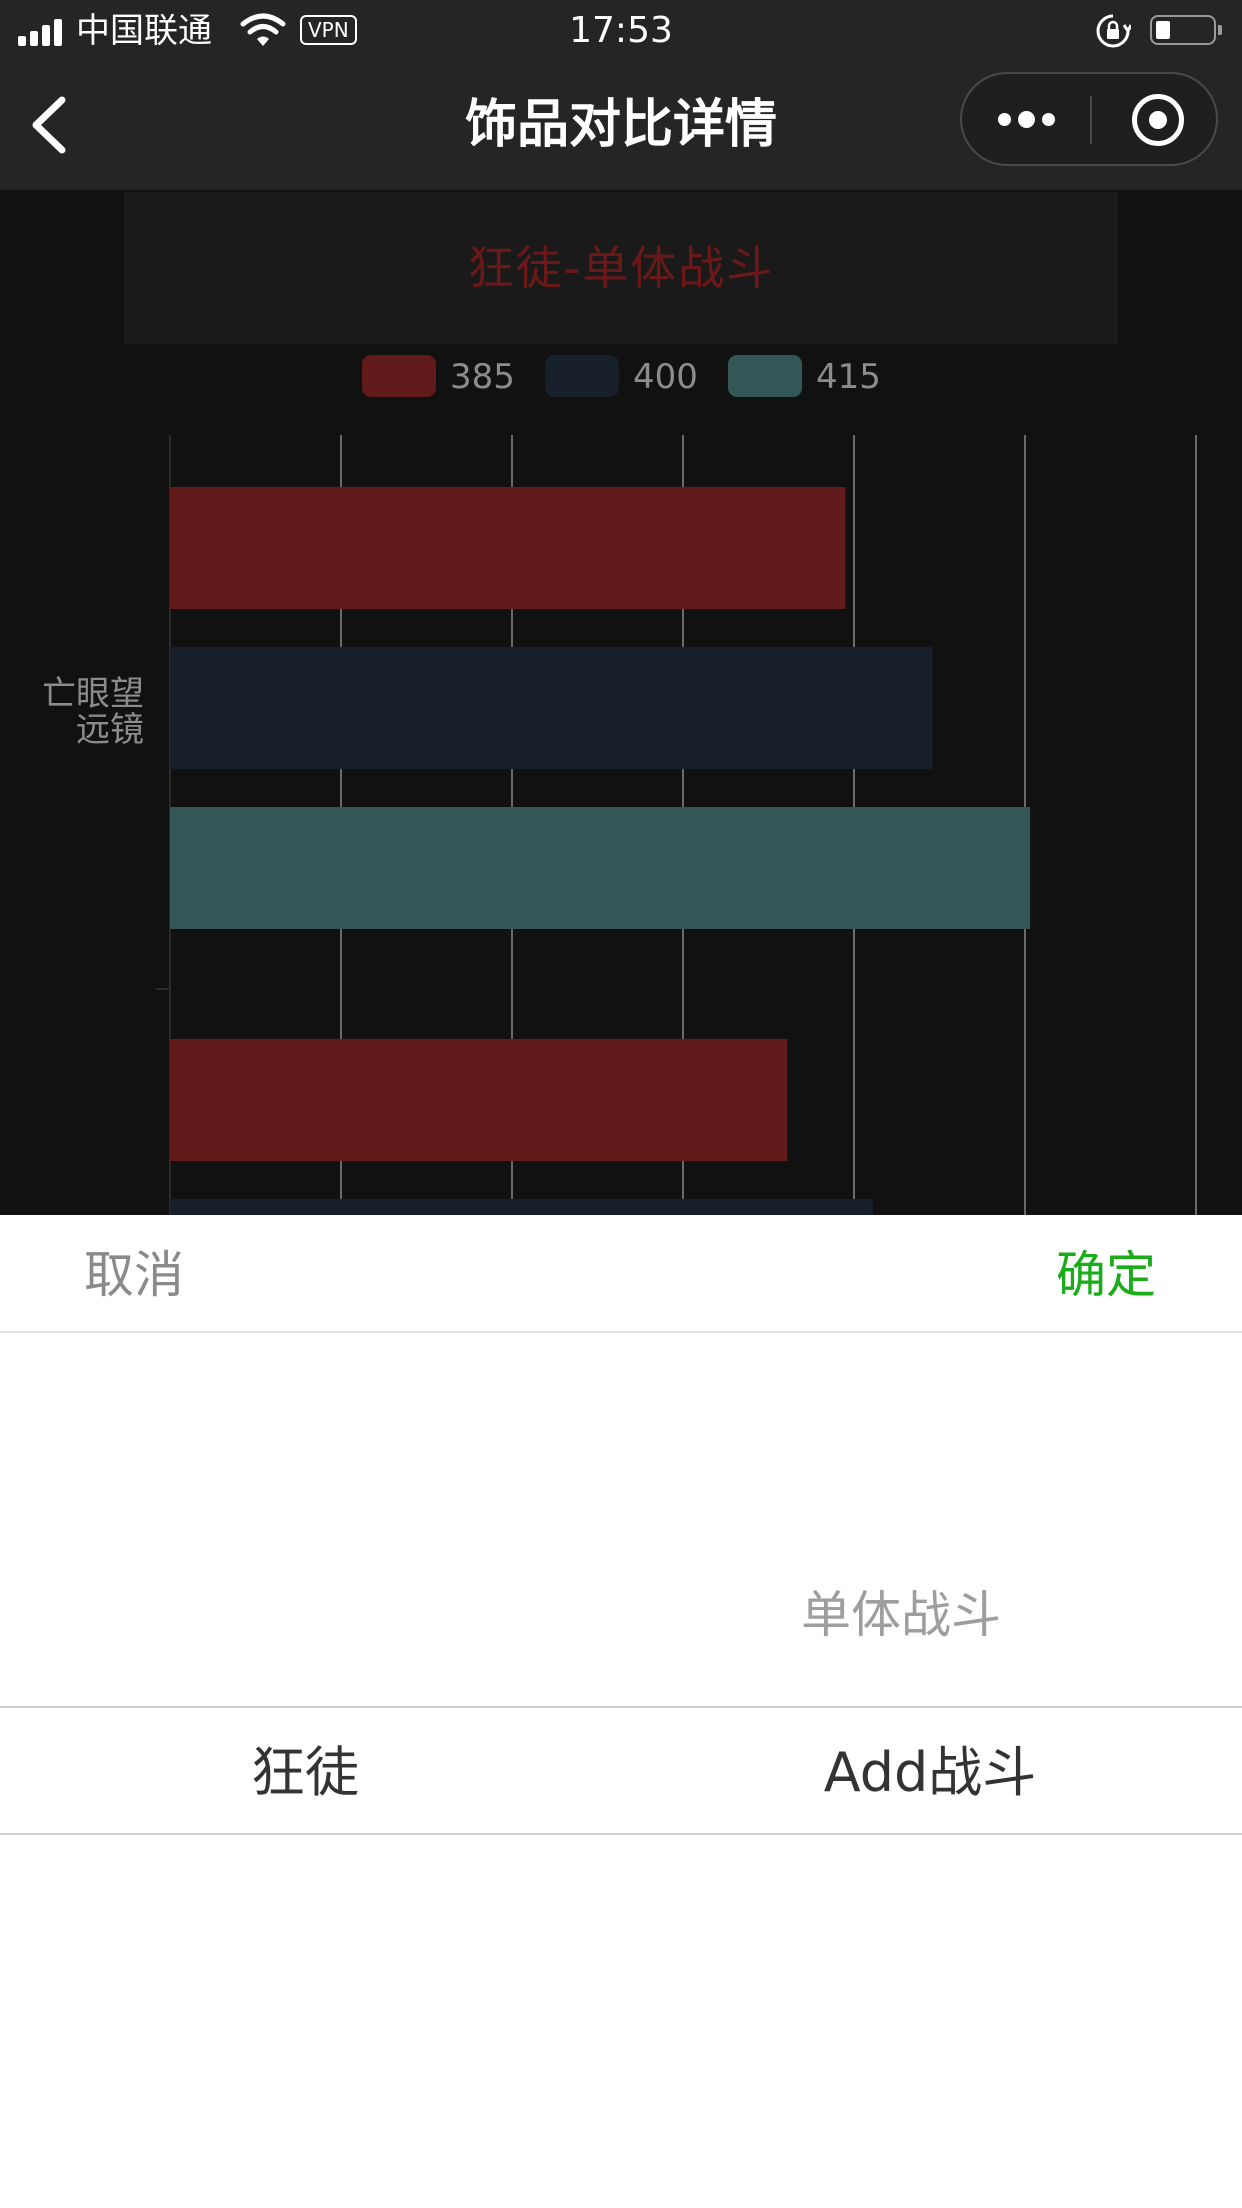 This screenshot has width=1242, height=2208. I want to click on capsule-divider, so click(1091, 120).